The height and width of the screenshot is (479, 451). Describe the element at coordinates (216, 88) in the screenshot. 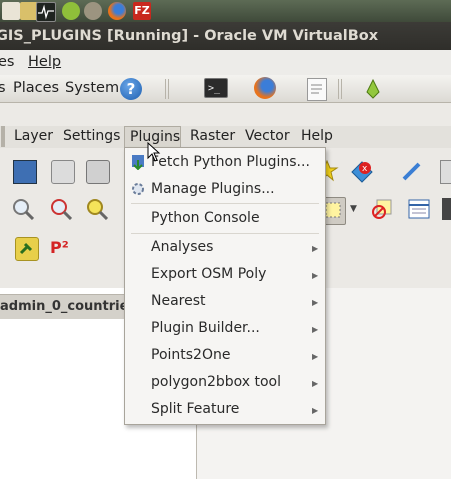

I see `terminal-icon: >_` at that location.